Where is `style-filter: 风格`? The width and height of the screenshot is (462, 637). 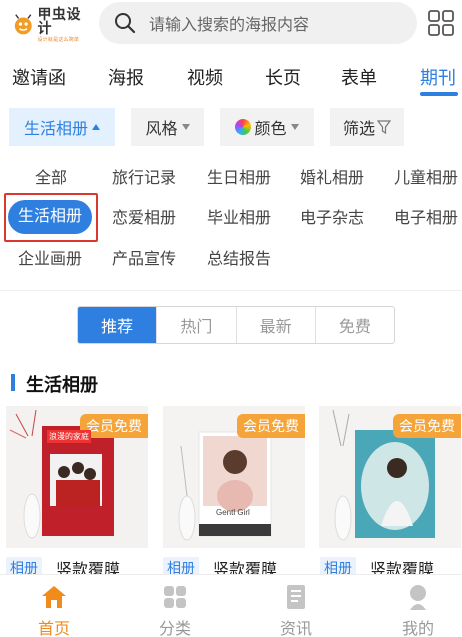
style-filter: 风格 is located at coordinates (167, 127).